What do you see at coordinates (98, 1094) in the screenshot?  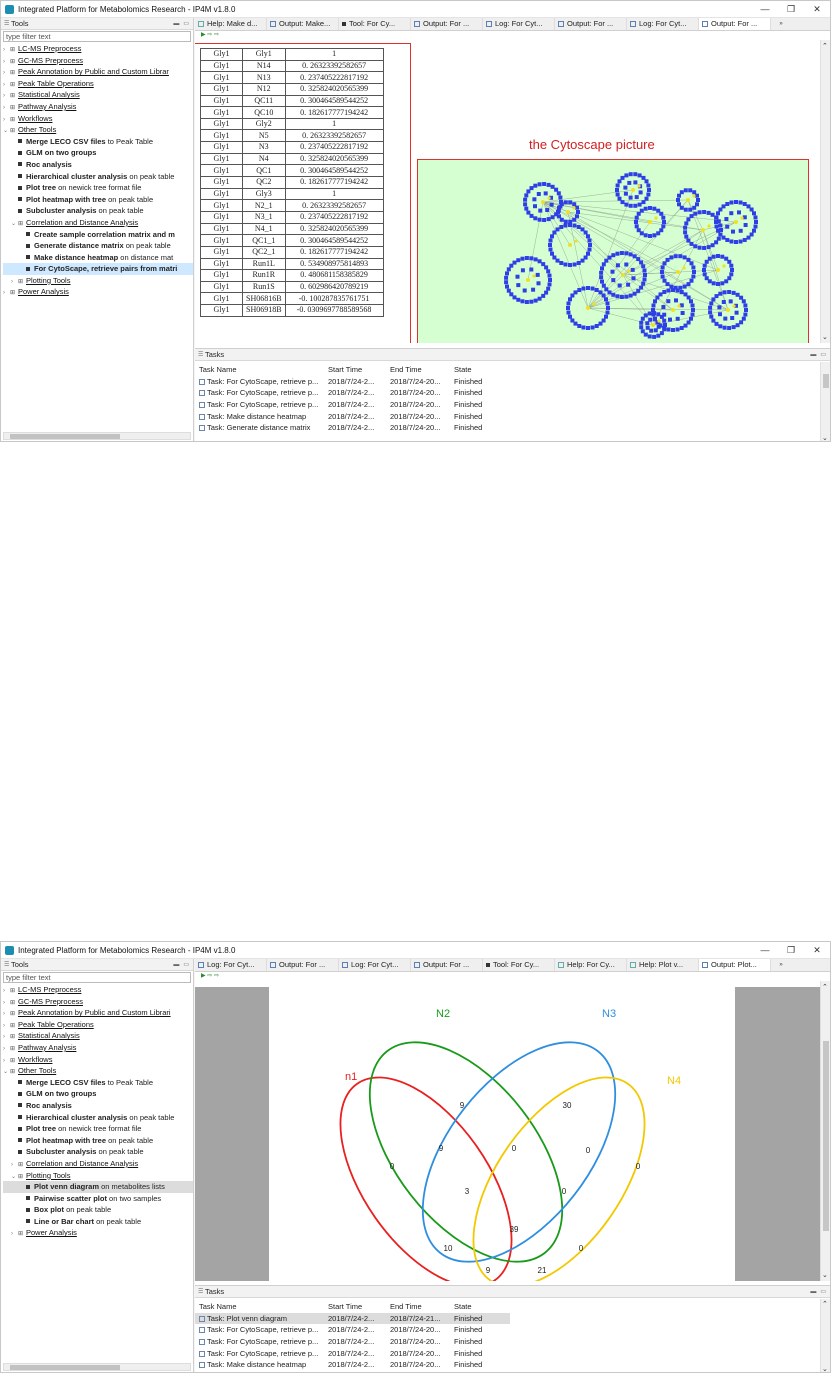 I see `tree-tool-item: GLM on two groups` at bounding box center [98, 1094].